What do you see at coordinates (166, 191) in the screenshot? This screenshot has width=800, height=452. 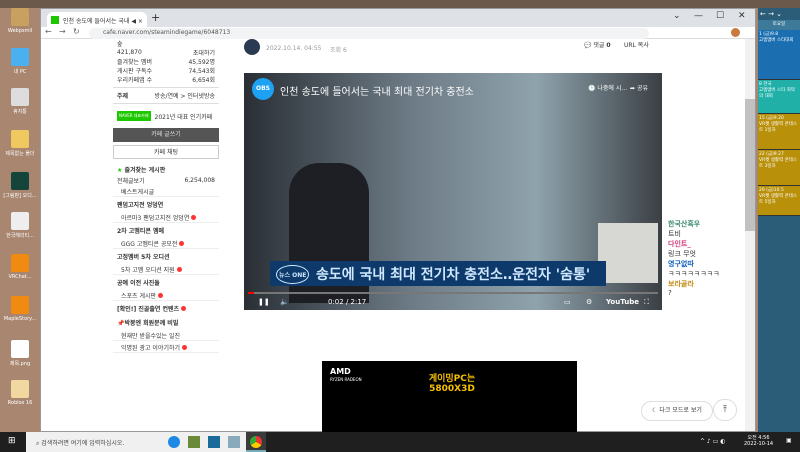 I see `board-best: 베스트게시글` at bounding box center [166, 191].